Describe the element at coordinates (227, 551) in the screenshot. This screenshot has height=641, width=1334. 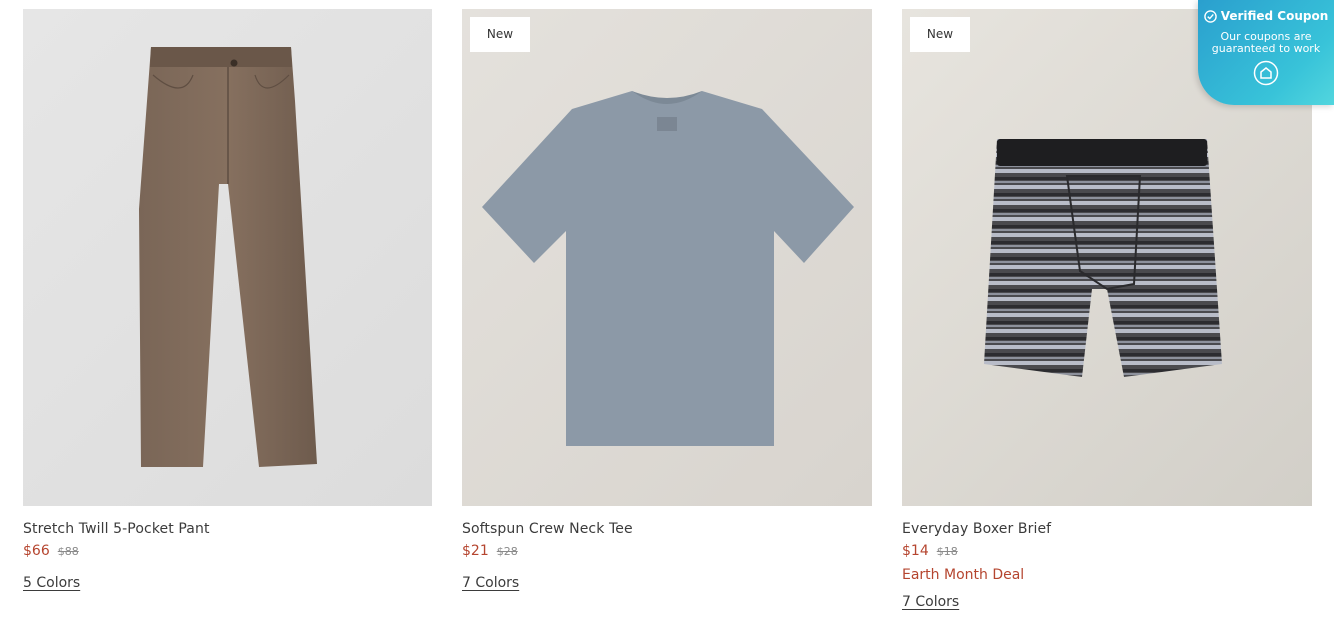
I see `price-row: $66 $88` at that location.